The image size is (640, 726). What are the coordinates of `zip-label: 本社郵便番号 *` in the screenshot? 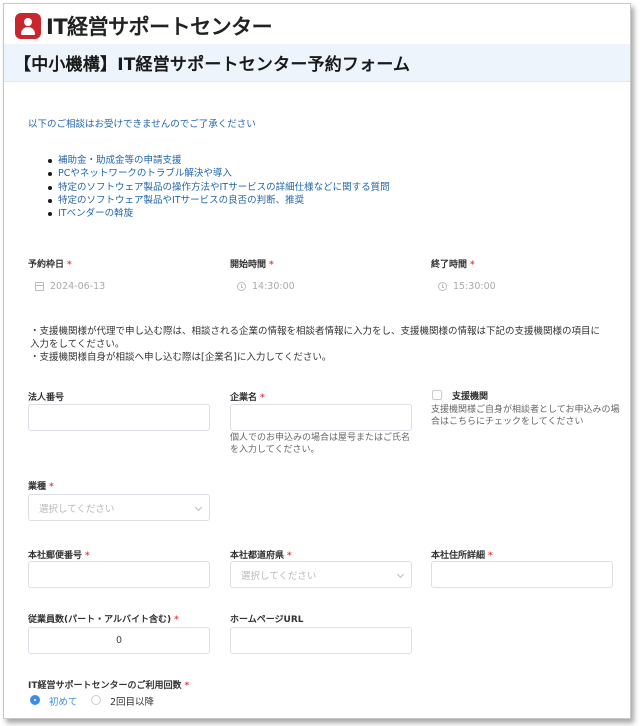 It's located at (59, 556).